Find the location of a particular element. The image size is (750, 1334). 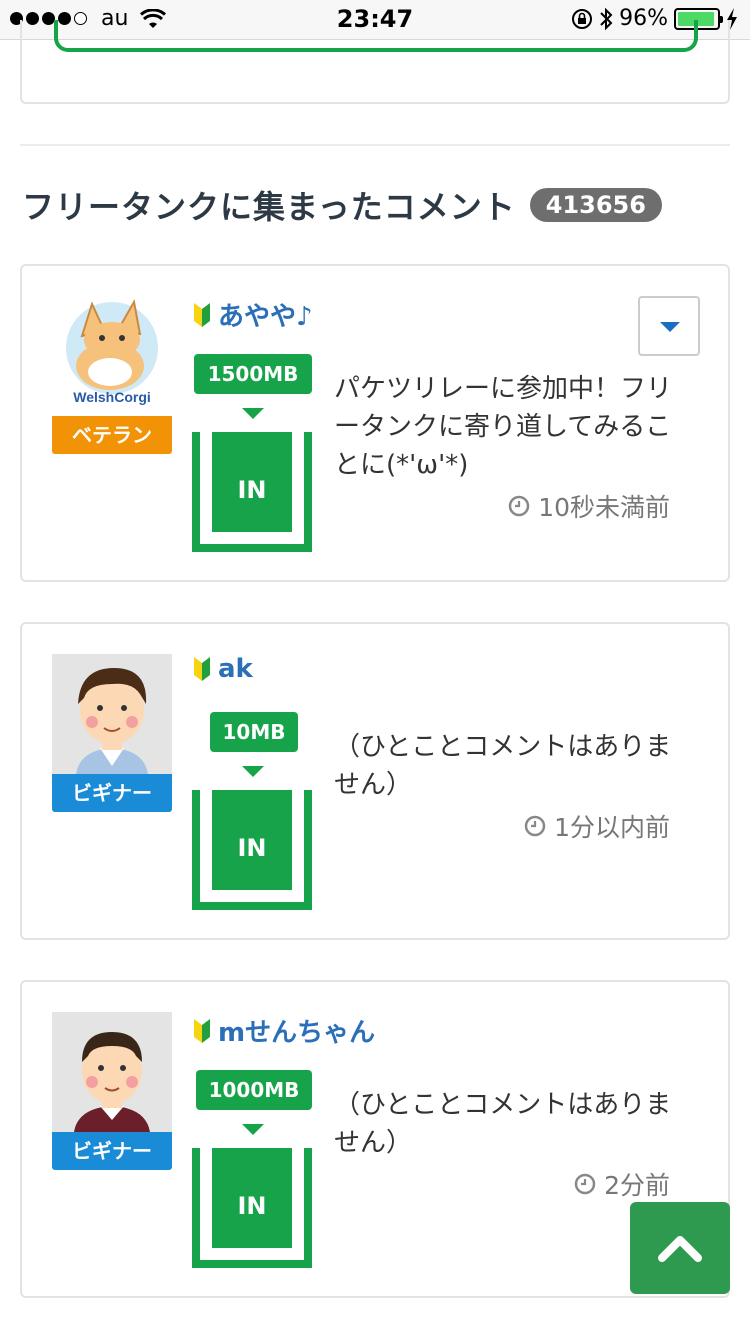

section-header: フリータンクに集まったコメント 413656 is located at coordinates (342, 205).